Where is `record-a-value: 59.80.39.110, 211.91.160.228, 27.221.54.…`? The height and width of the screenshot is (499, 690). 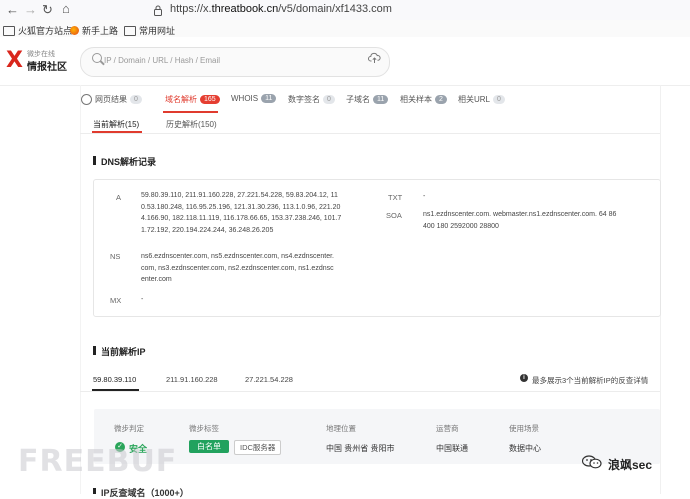 record-a-value: 59.80.39.110, 211.91.160.228, 27.221.54.… is located at coordinates (261, 213).